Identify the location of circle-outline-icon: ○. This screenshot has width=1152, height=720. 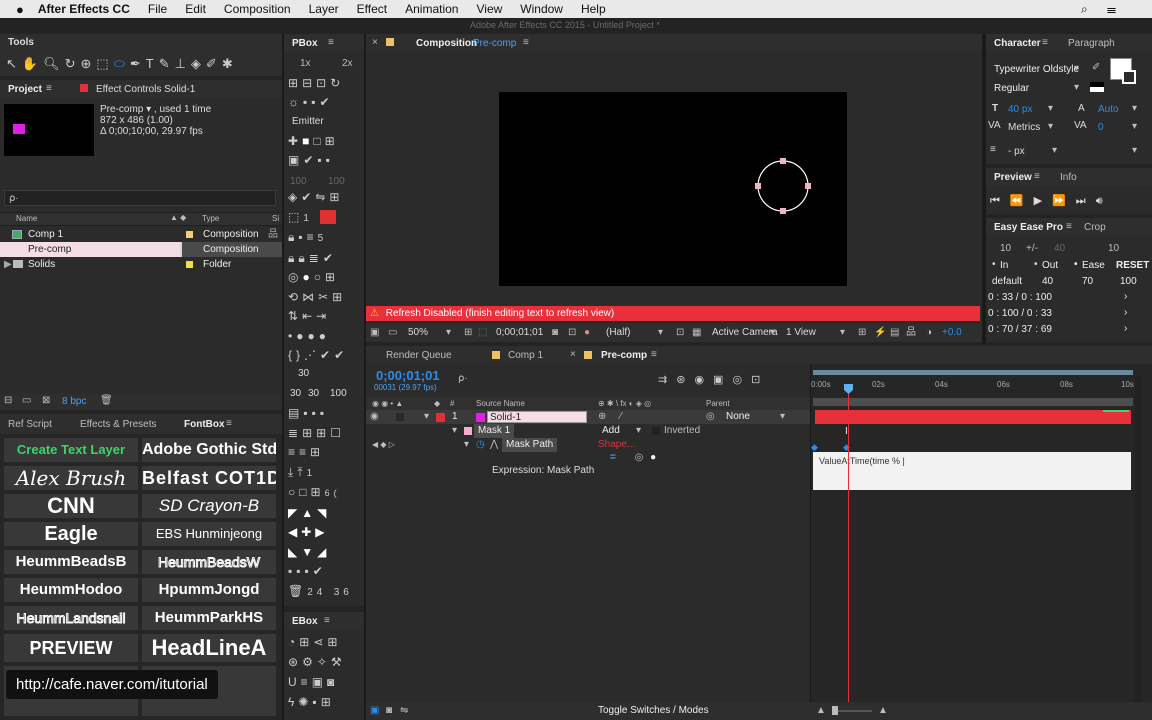
(293, 492).